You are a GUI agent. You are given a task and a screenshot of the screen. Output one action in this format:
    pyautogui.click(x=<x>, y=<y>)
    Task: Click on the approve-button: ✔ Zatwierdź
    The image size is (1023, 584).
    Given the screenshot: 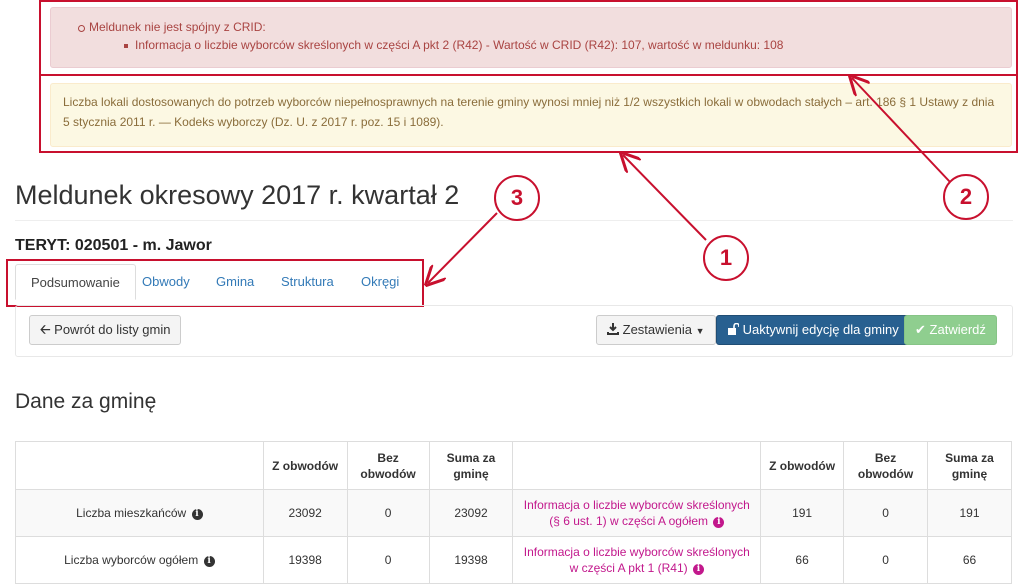 What is the action you would take?
    pyautogui.click(x=950, y=330)
    